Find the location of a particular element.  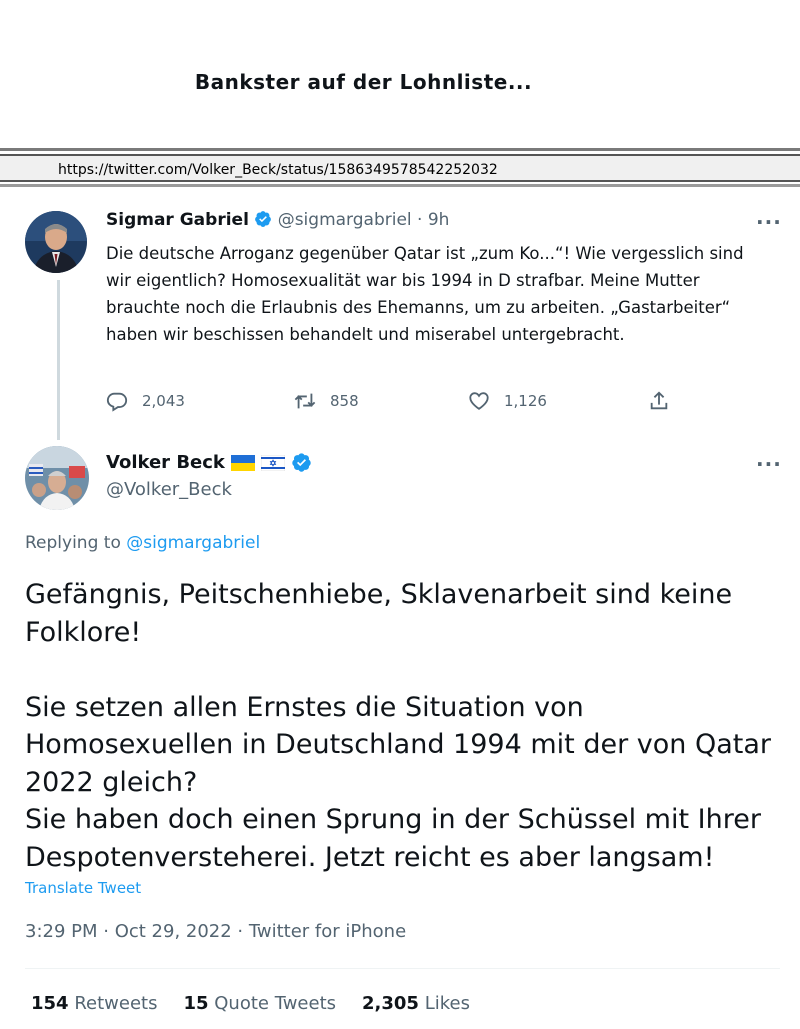

reply-button: 2,043 is located at coordinates (145, 401).